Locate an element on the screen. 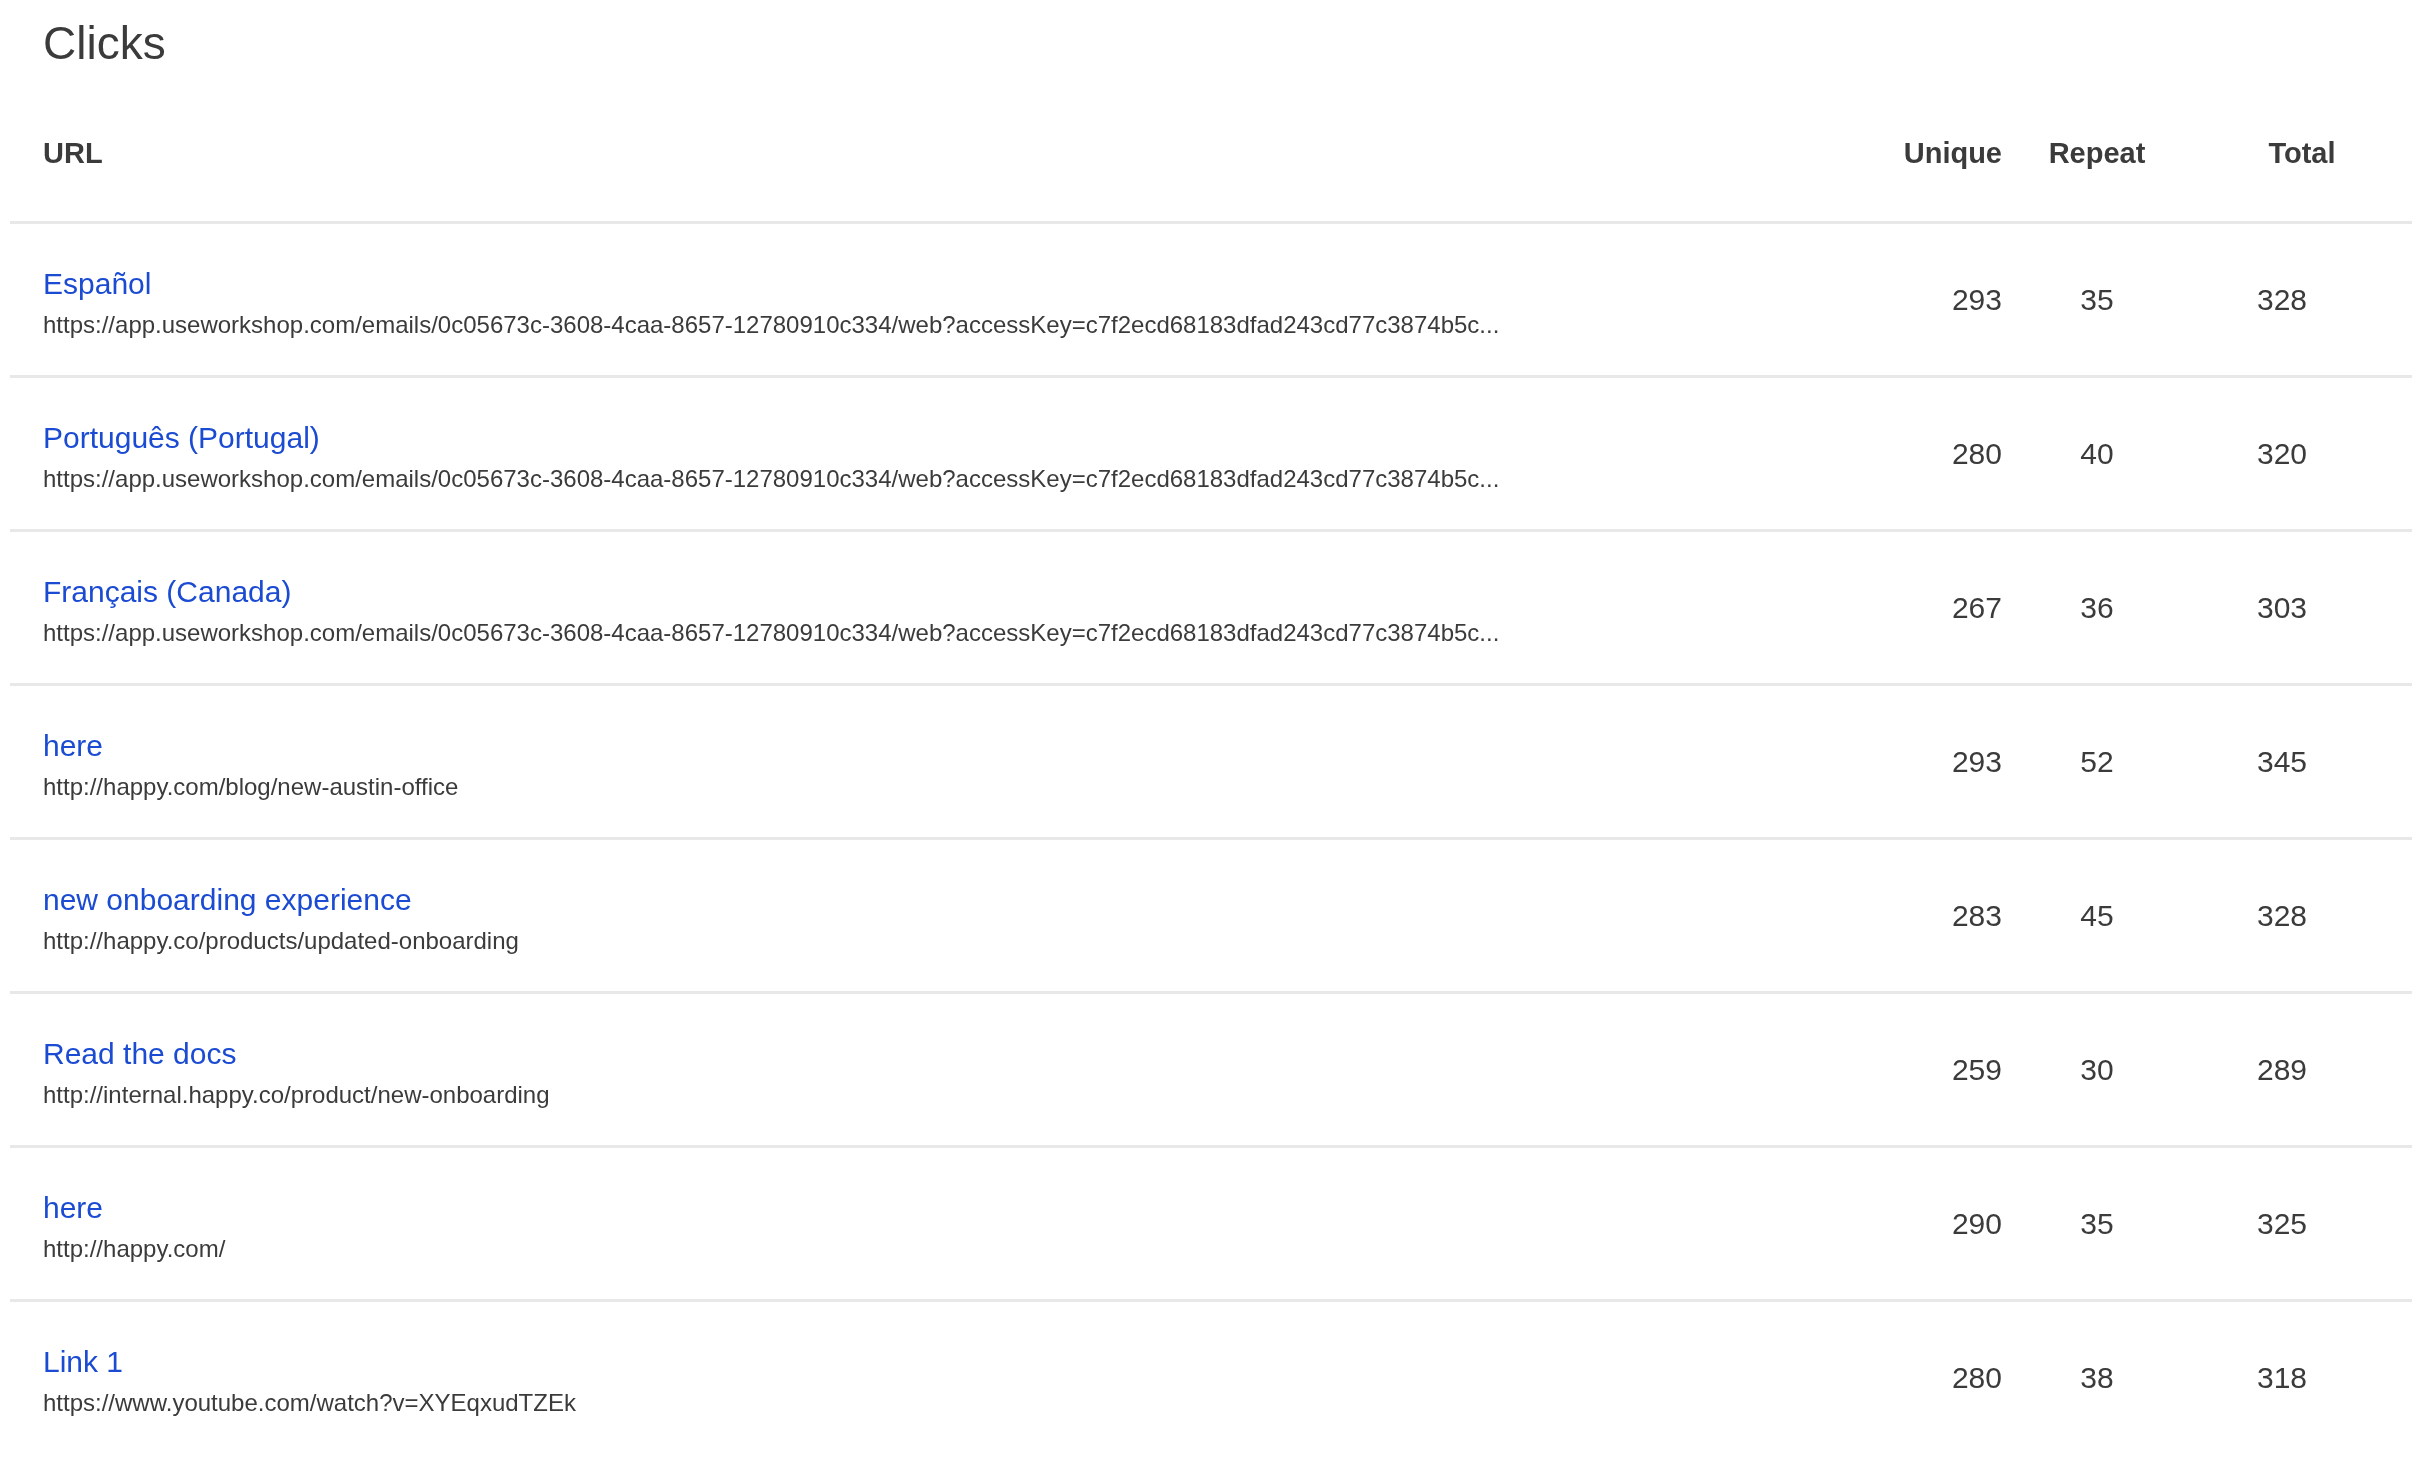 Image resolution: width=2432 pixels, height=1468 pixels. link: Read the docs is located at coordinates (140, 1053).